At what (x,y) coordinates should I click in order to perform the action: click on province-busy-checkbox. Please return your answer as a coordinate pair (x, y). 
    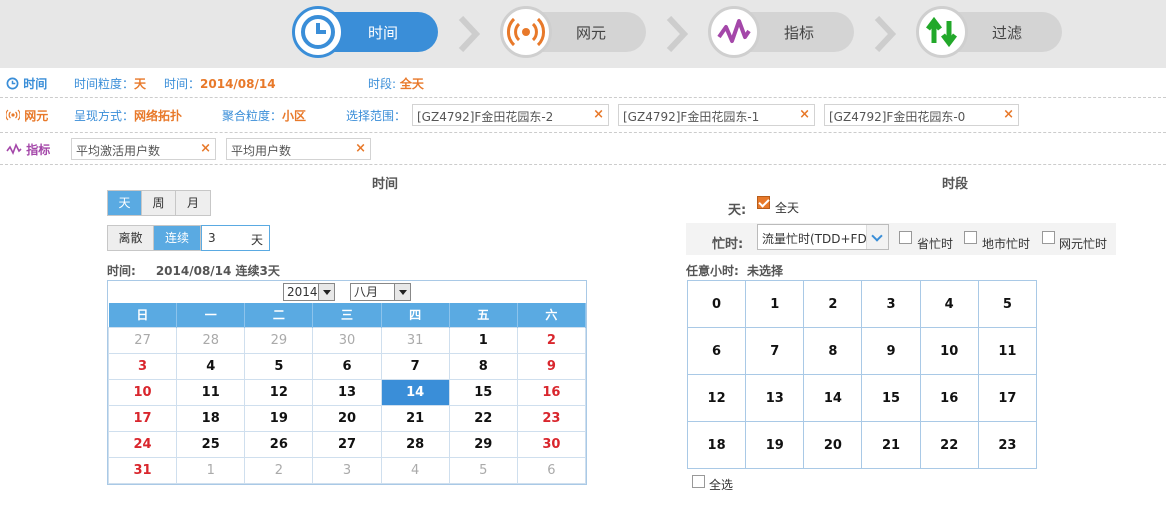
    Looking at the image, I should click on (905, 237).